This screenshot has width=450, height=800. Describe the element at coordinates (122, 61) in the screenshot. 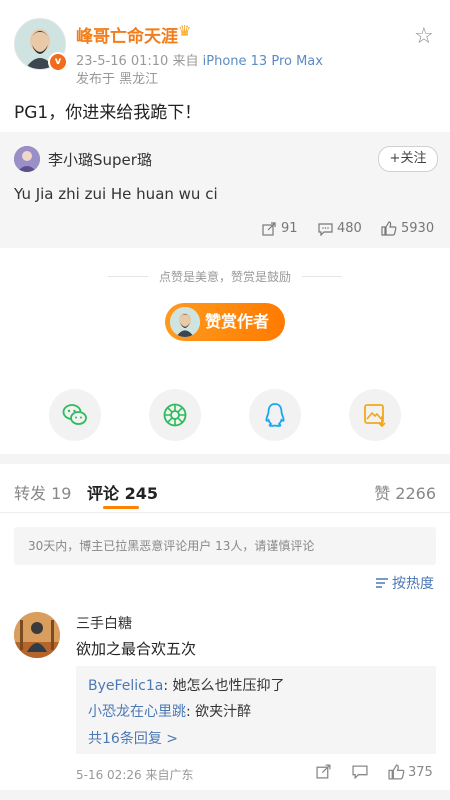

I see `post-time: 23-5-16 01:10` at that location.